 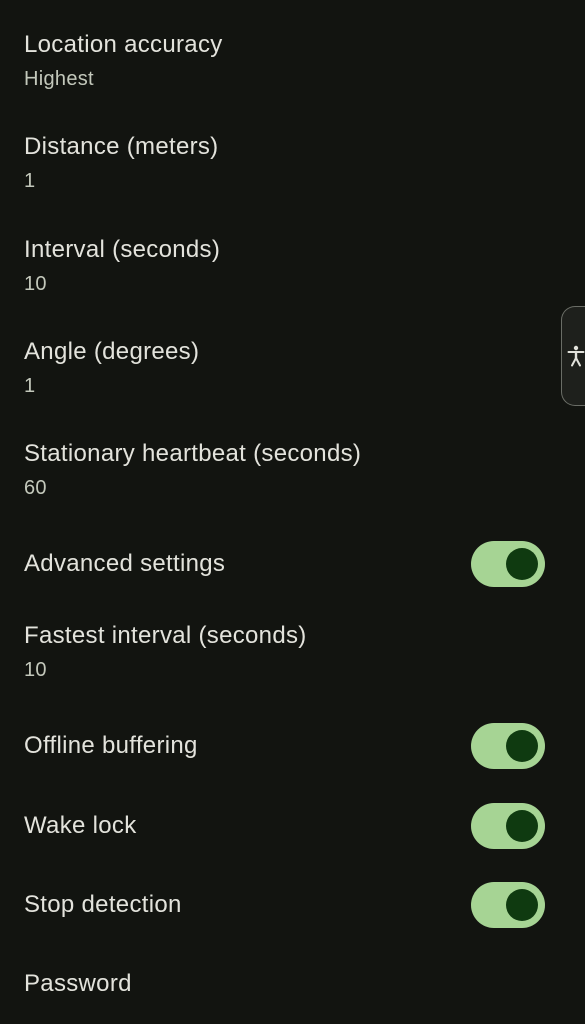 I want to click on setting-stationary-heartbeat: Stationary heartbeat (seconds) 60, so click(x=304, y=470).